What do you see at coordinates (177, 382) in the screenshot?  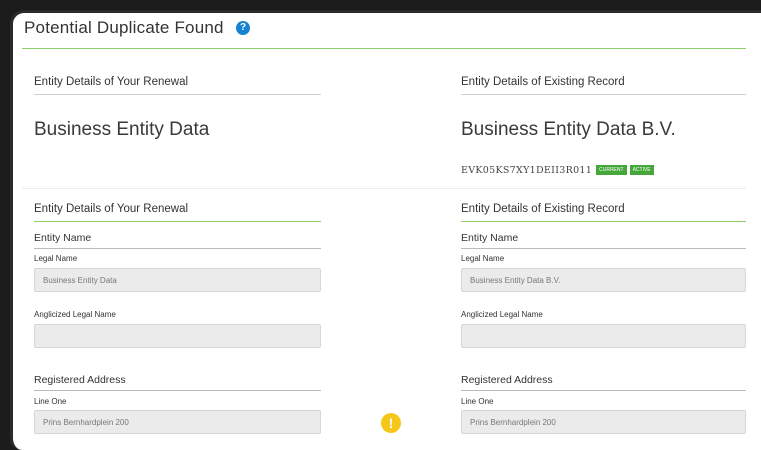 I see `left-address-group: Registered Address` at bounding box center [177, 382].